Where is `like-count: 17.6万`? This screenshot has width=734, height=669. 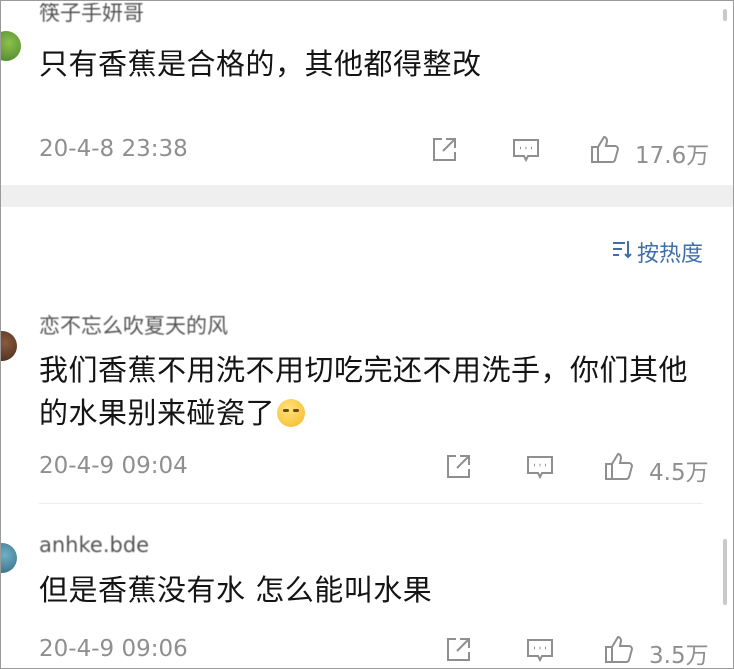 like-count: 17.6万 is located at coordinates (672, 156).